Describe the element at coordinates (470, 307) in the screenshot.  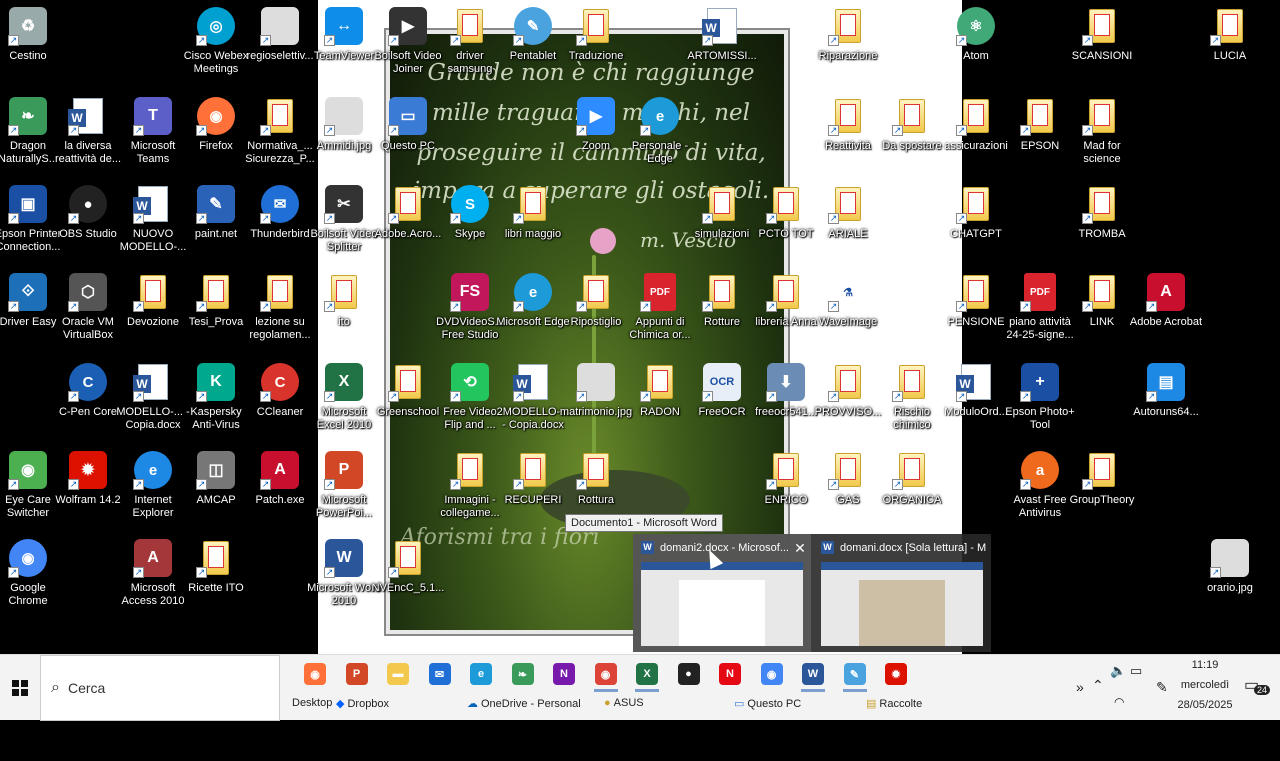
I see `desktop-icon-dvdvideos-free-studio: FS ↗ DVDVideoS... Free Studio` at that location.